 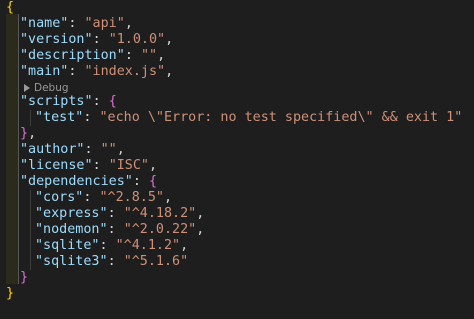 I want to click on code-line: "express": "^4.18.2",, so click(x=119, y=214).